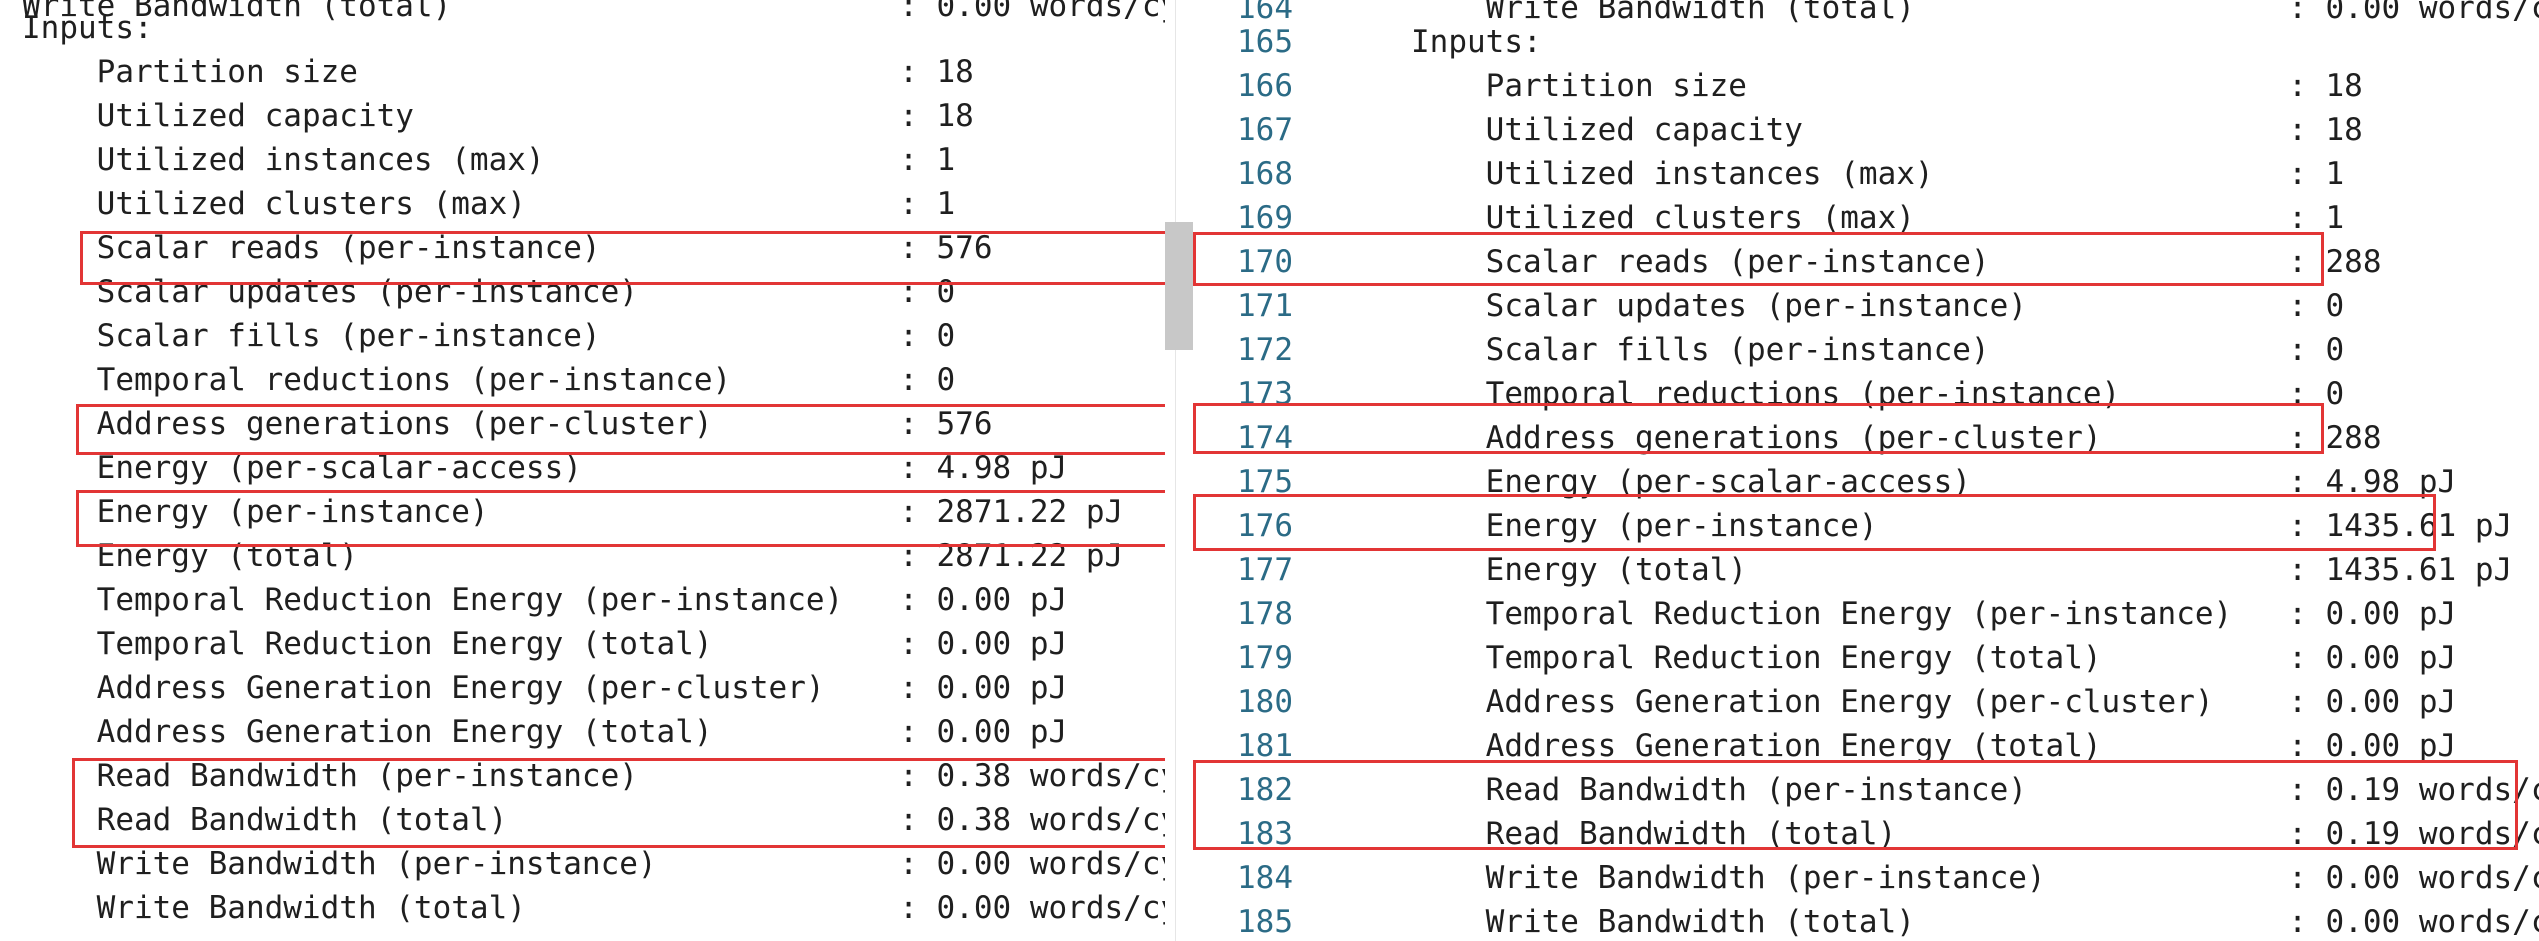 The height and width of the screenshot is (941, 2539). What do you see at coordinates (1265, 174) in the screenshot?
I see `line-number: 168` at bounding box center [1265, 174].